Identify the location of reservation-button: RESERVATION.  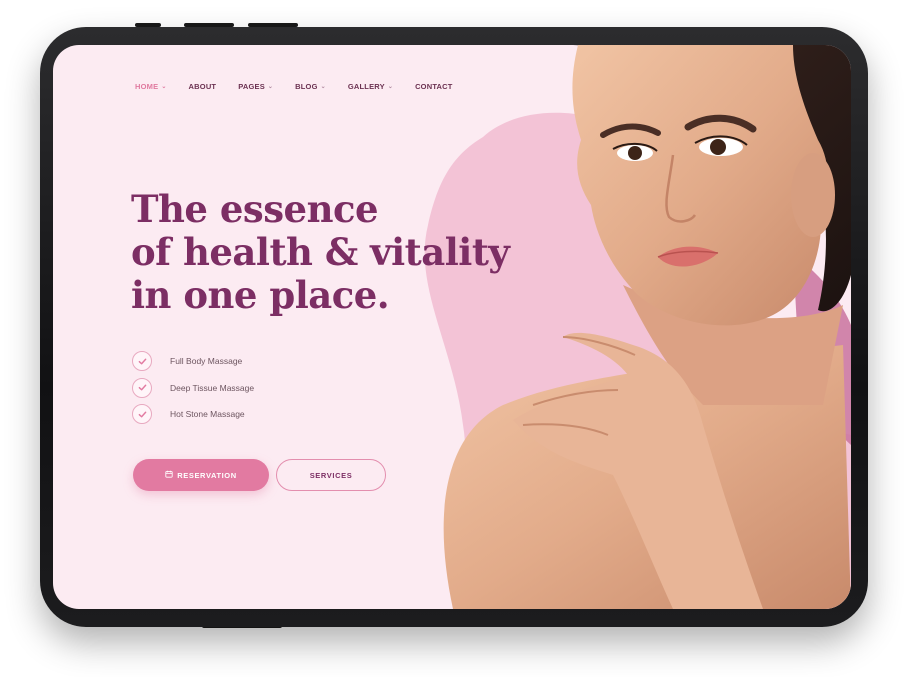
(201, 475).